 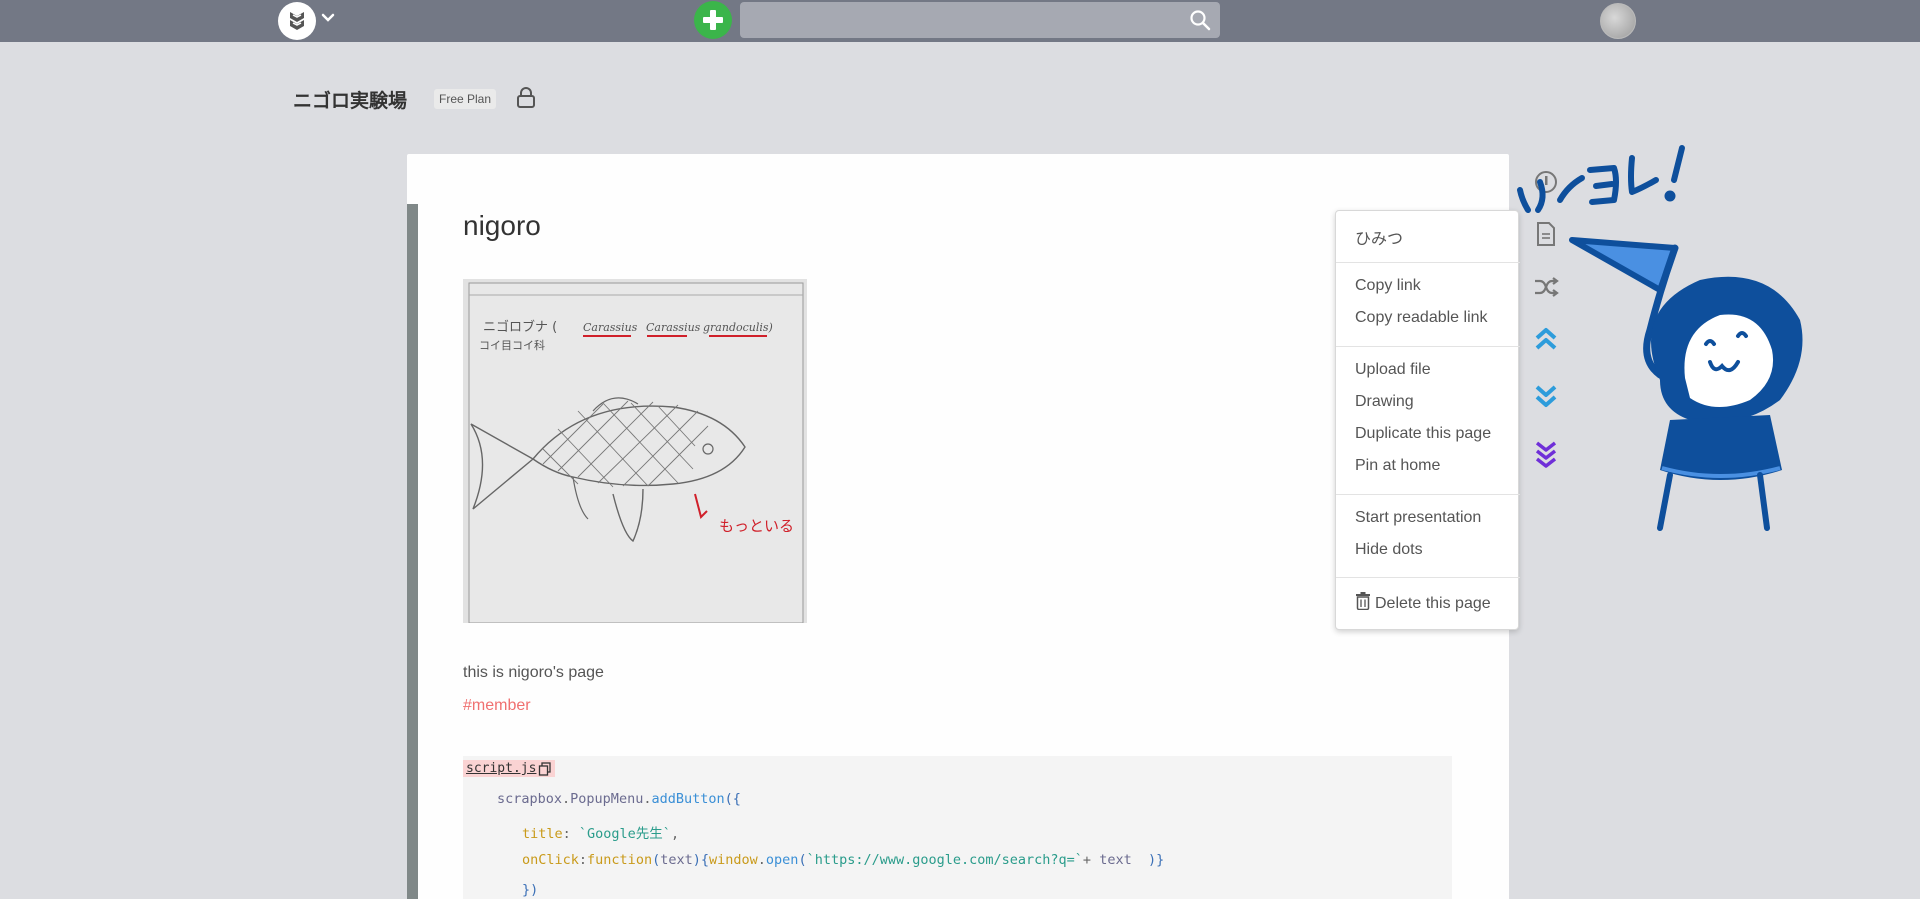 What do you see at coordinates (497, 706) in the screenshot?
I see `member-tag-link: #member` at bounding box center [497, 706].